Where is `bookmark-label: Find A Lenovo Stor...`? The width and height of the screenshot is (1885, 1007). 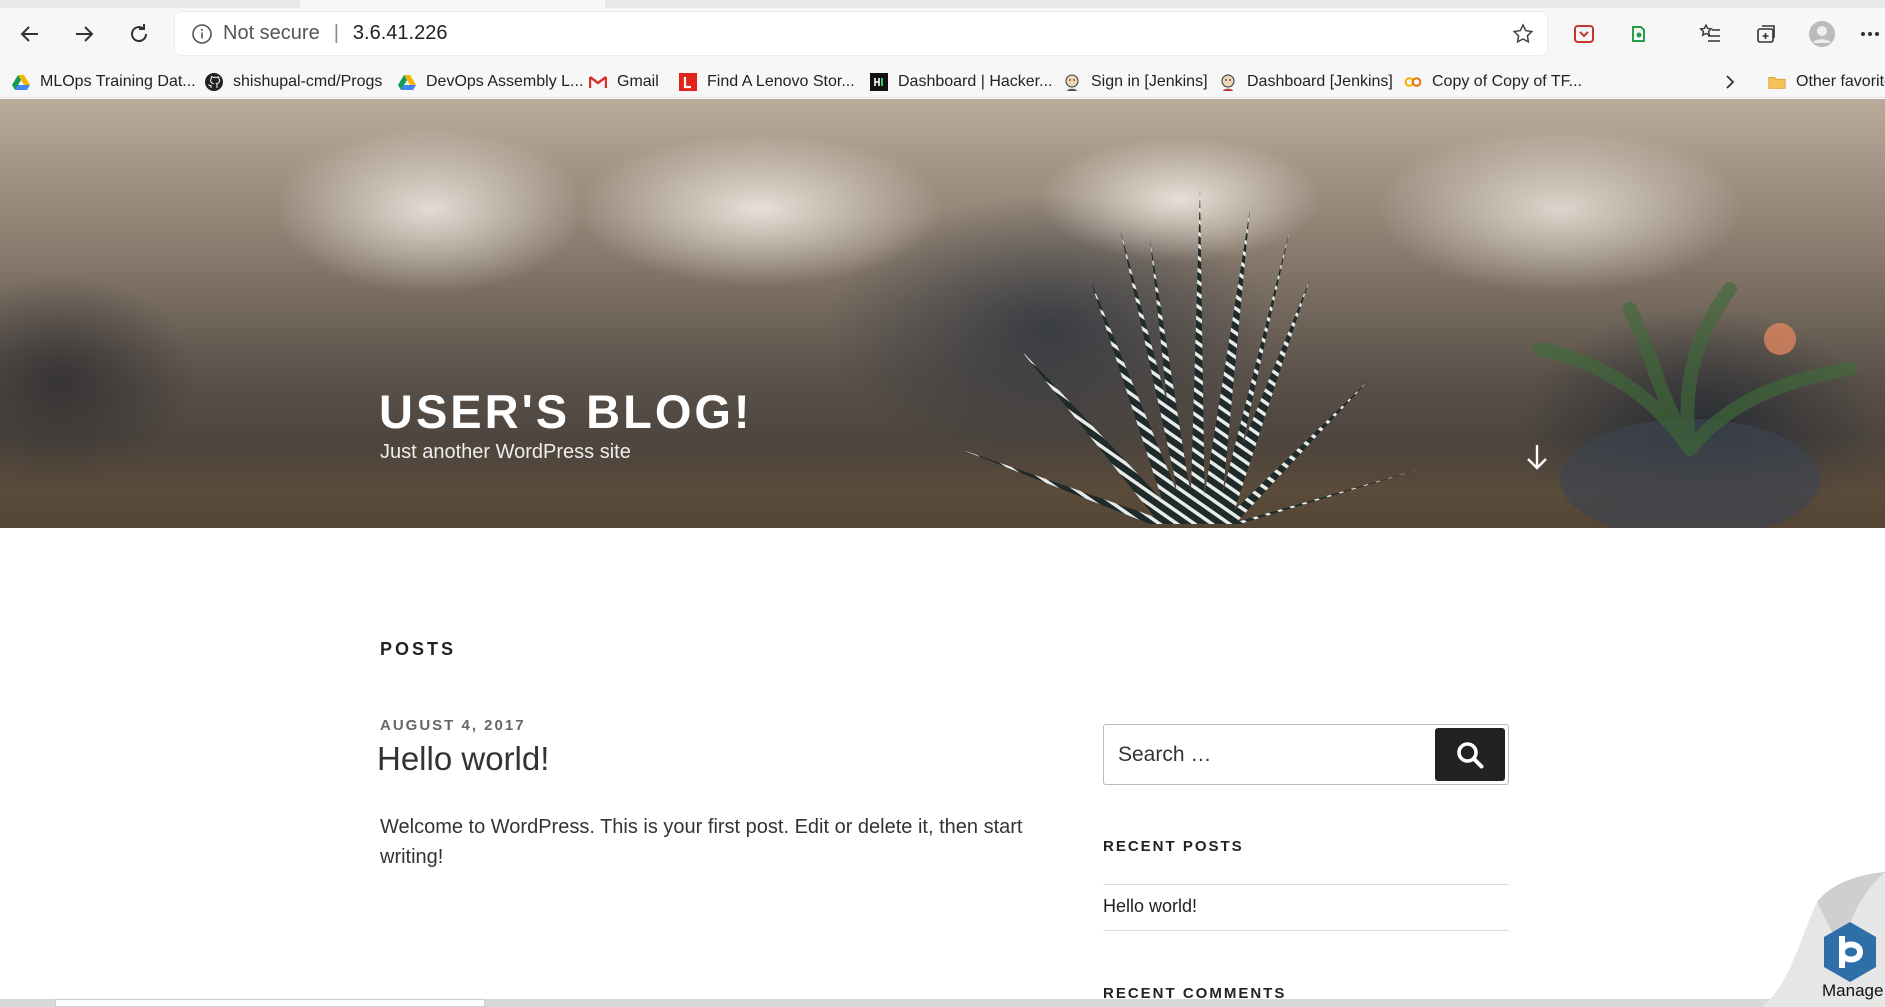 bookmark-label: Find A Lenovo Stor... is located at coordinates (781, 81).